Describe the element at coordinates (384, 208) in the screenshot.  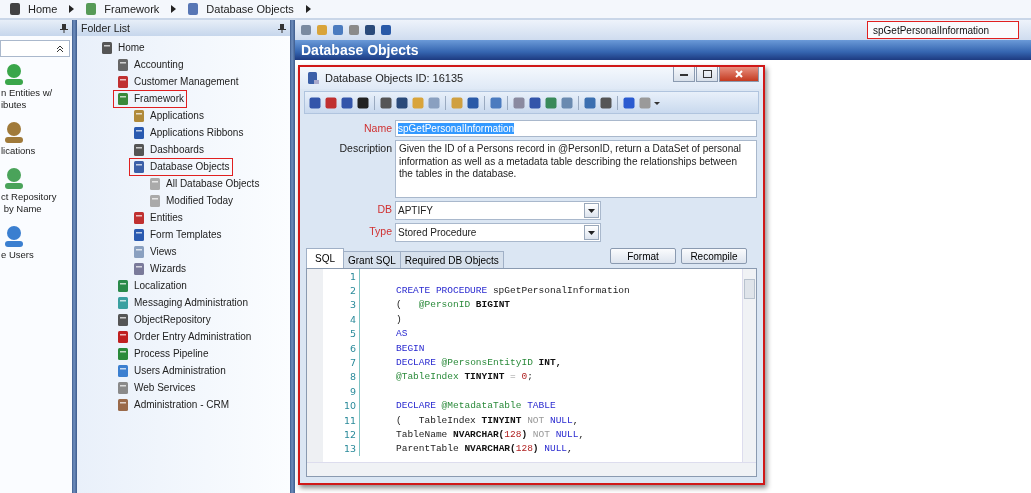
I see `field-label: DB` at that location.